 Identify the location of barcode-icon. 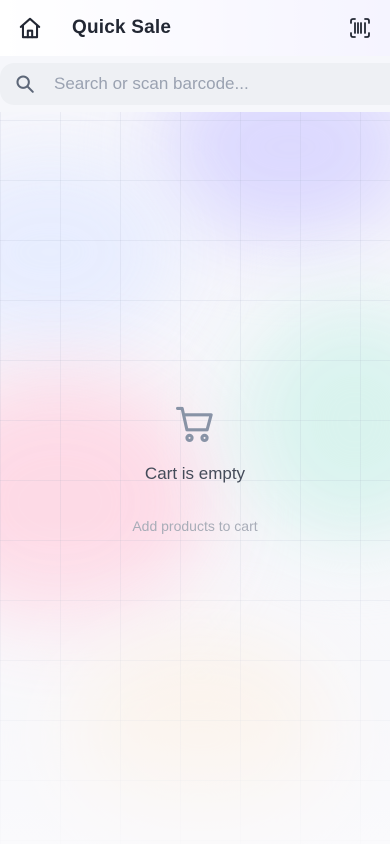
(360, 28).